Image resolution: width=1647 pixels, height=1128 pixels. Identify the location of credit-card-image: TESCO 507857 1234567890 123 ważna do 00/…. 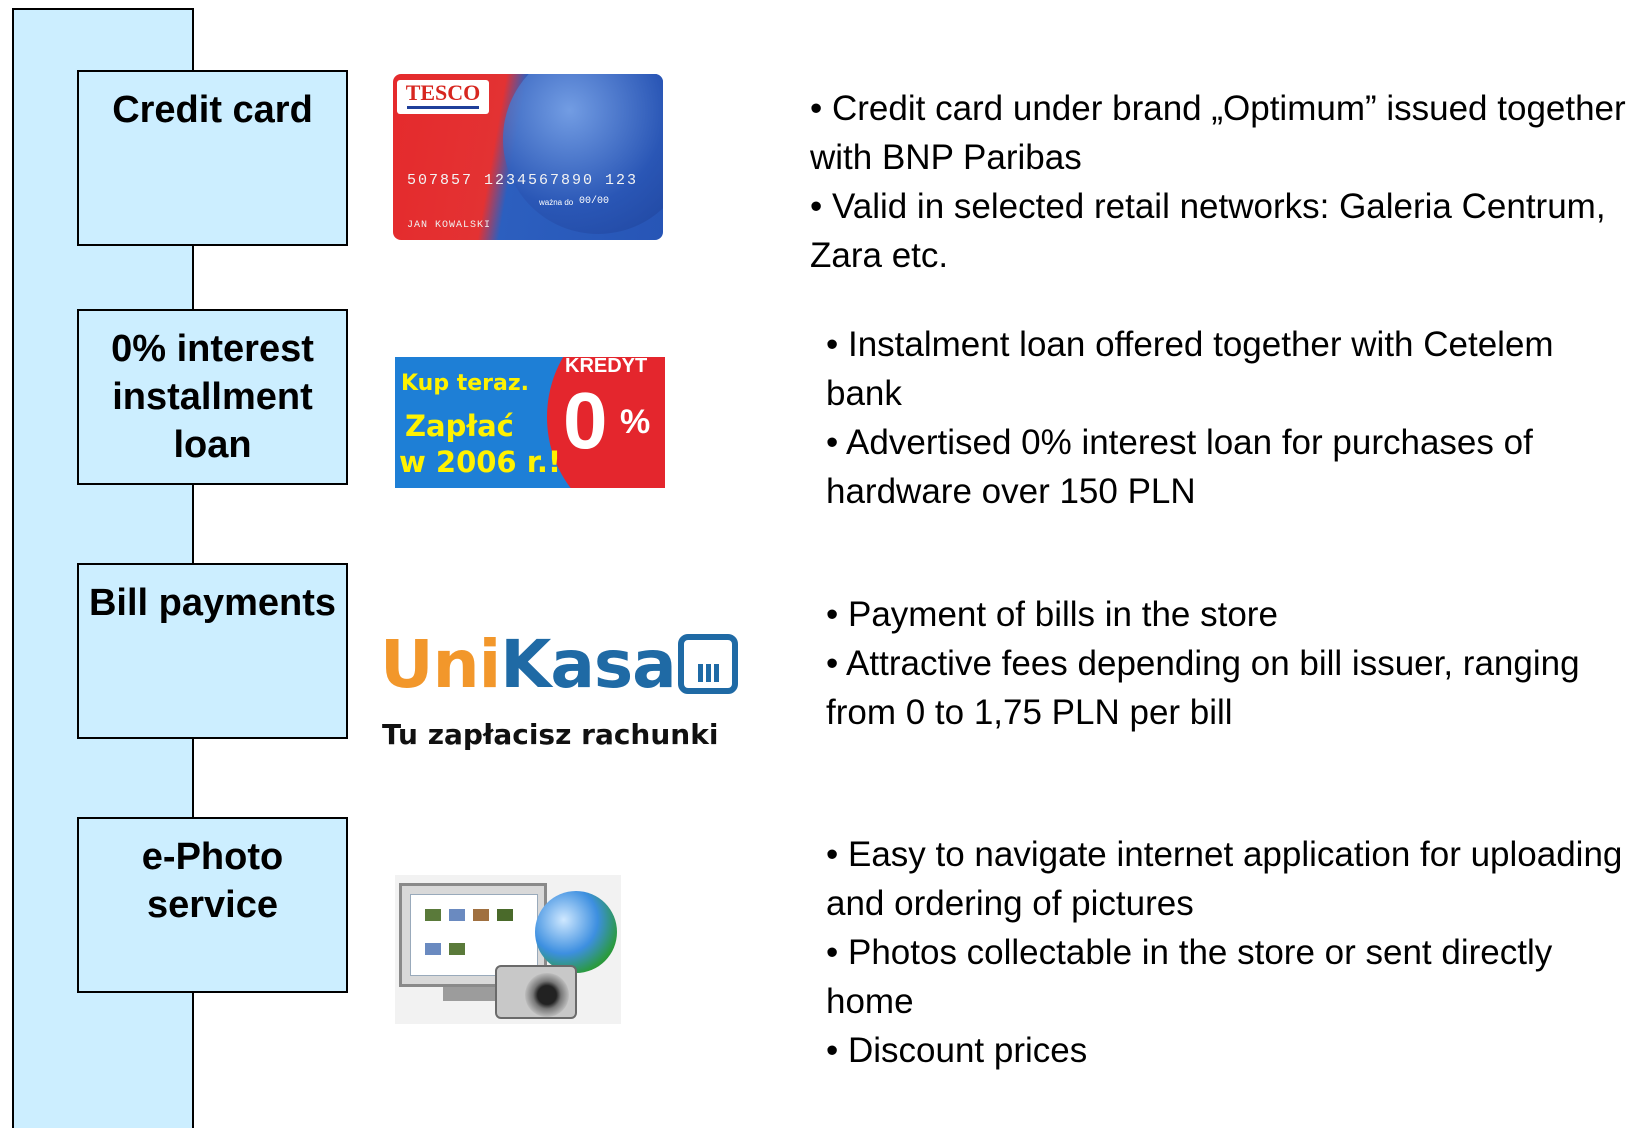
(528, 157).